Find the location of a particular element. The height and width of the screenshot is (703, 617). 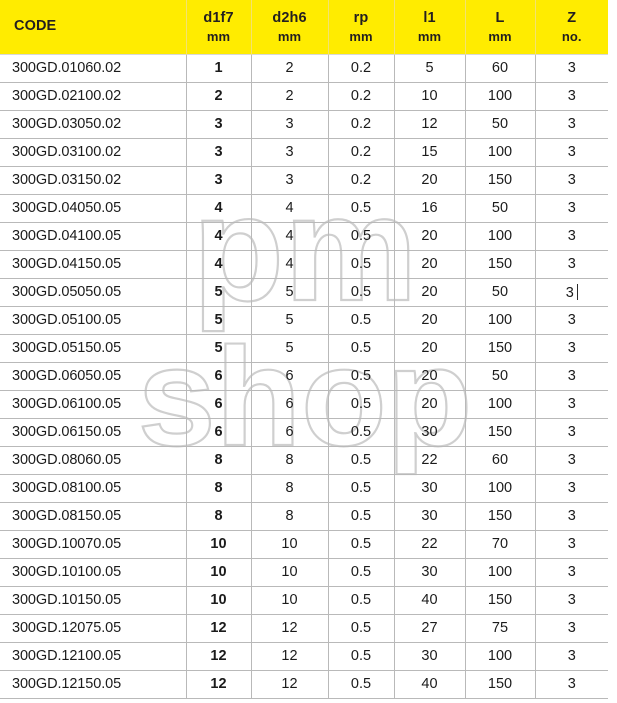

table-row: 300GD.12100.05 12 12 0.5 30 100 3 is located at coordinates (304, 656).